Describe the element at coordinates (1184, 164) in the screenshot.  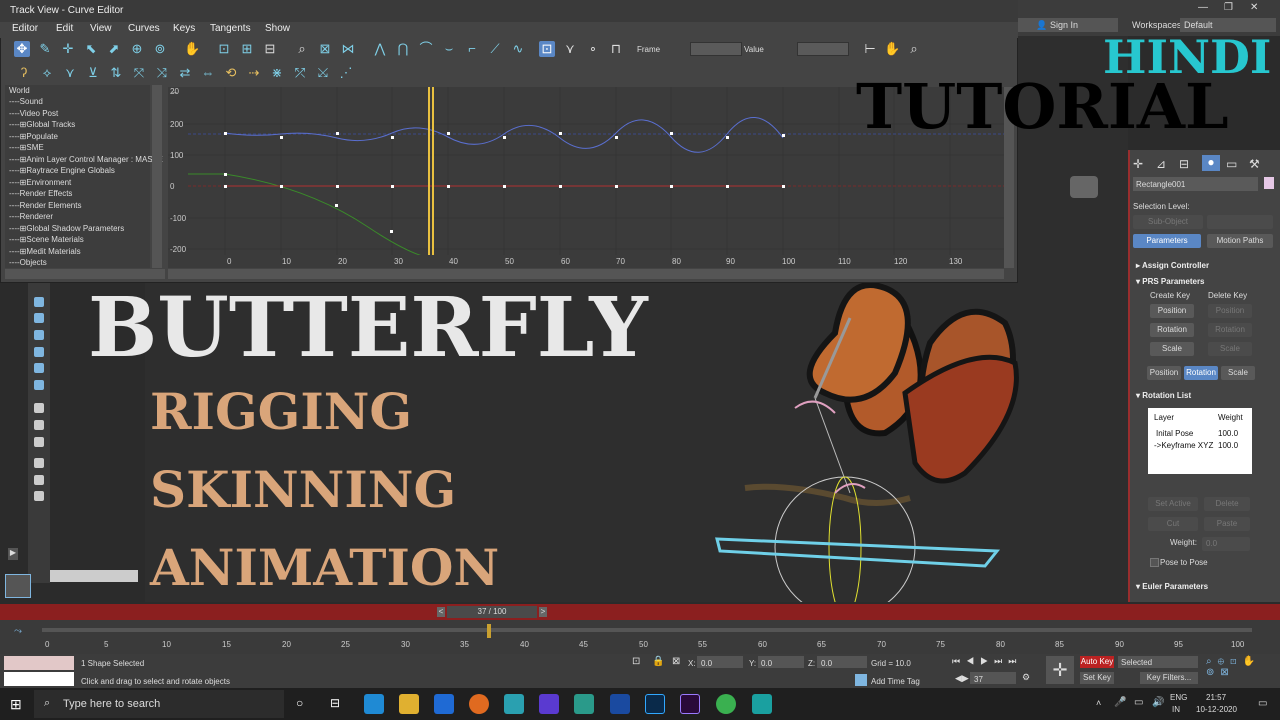
I see `hierarchy-tab-icon: ⊟` at that location.